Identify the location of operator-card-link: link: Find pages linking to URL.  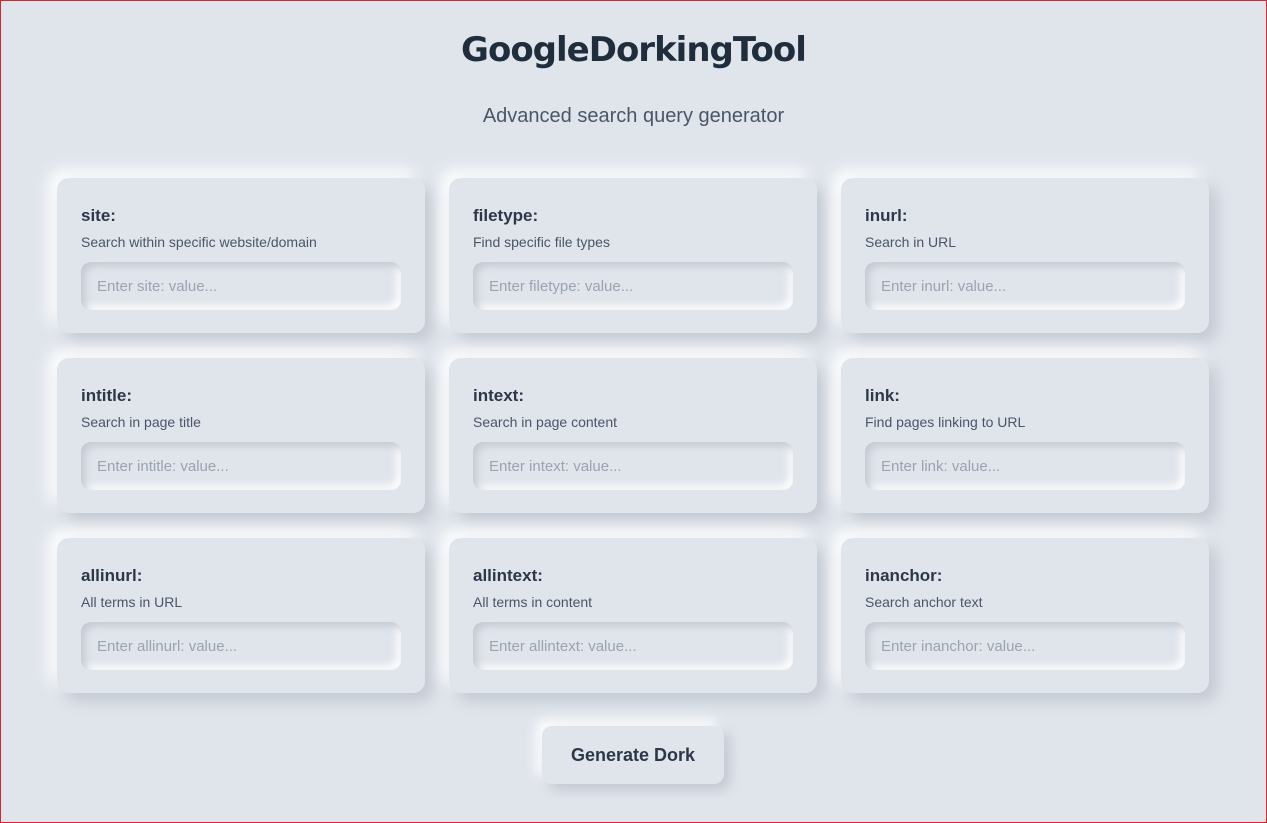
(1025, 435).